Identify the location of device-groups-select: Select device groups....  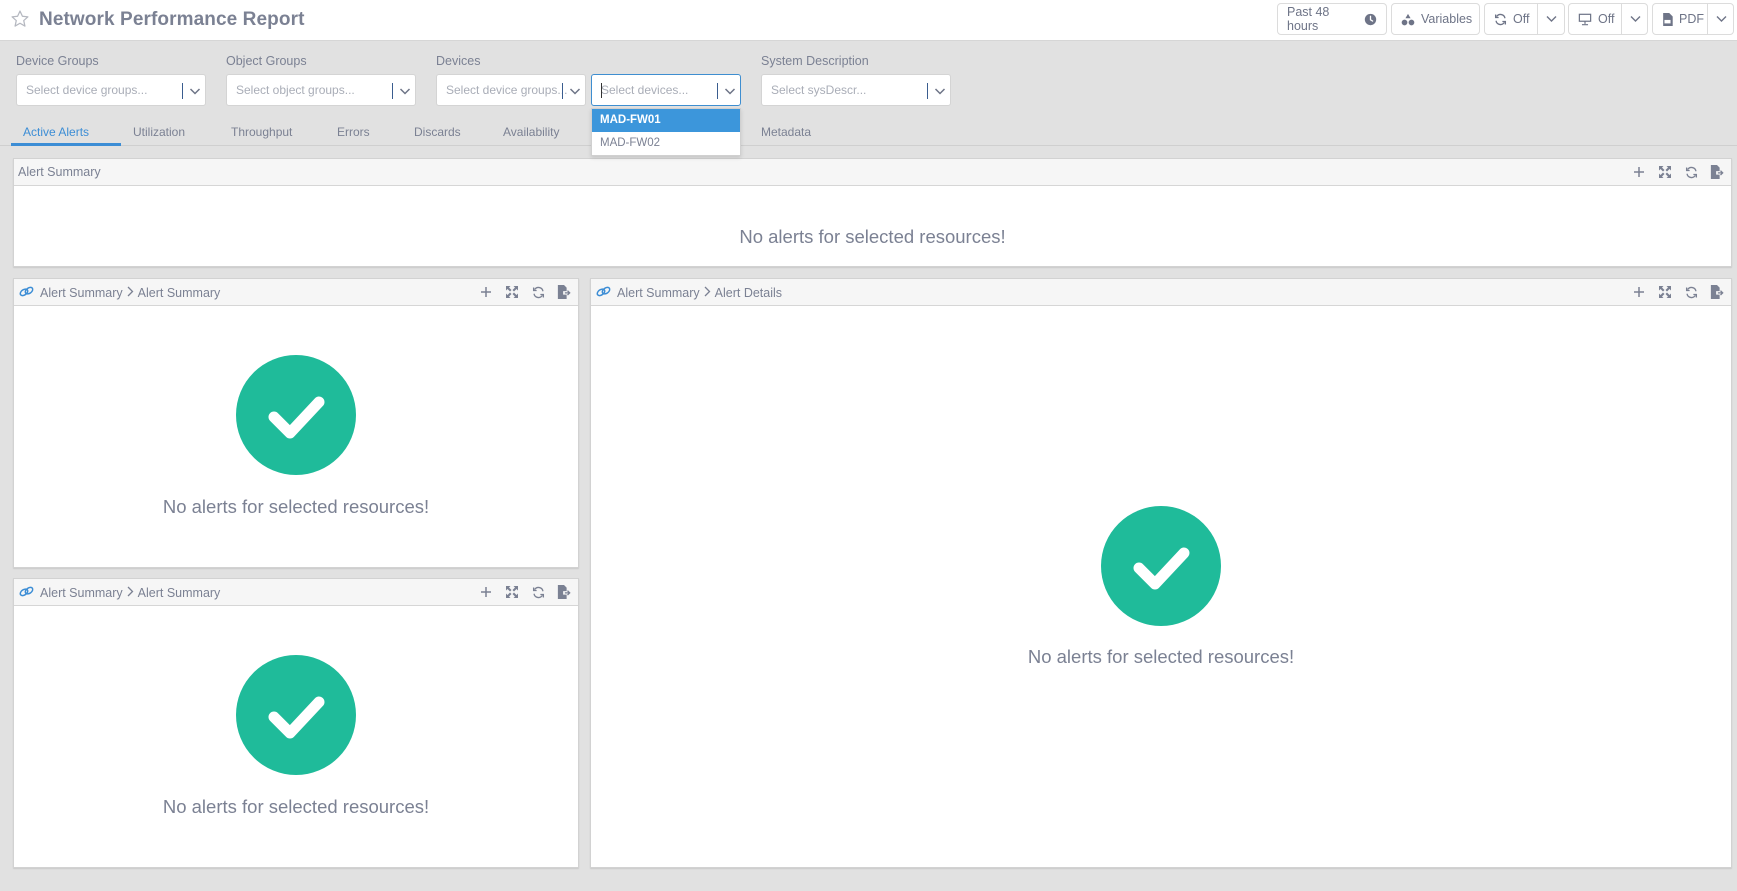
(111, 90).